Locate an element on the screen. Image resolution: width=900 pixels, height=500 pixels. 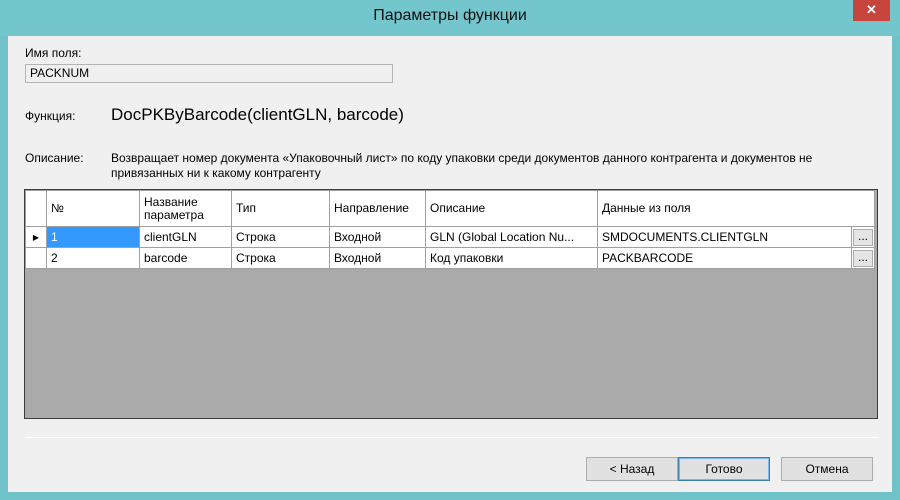
cell-data: SMDOCUMENTS.CLIENTGLN is located at coordinates (724, 237).